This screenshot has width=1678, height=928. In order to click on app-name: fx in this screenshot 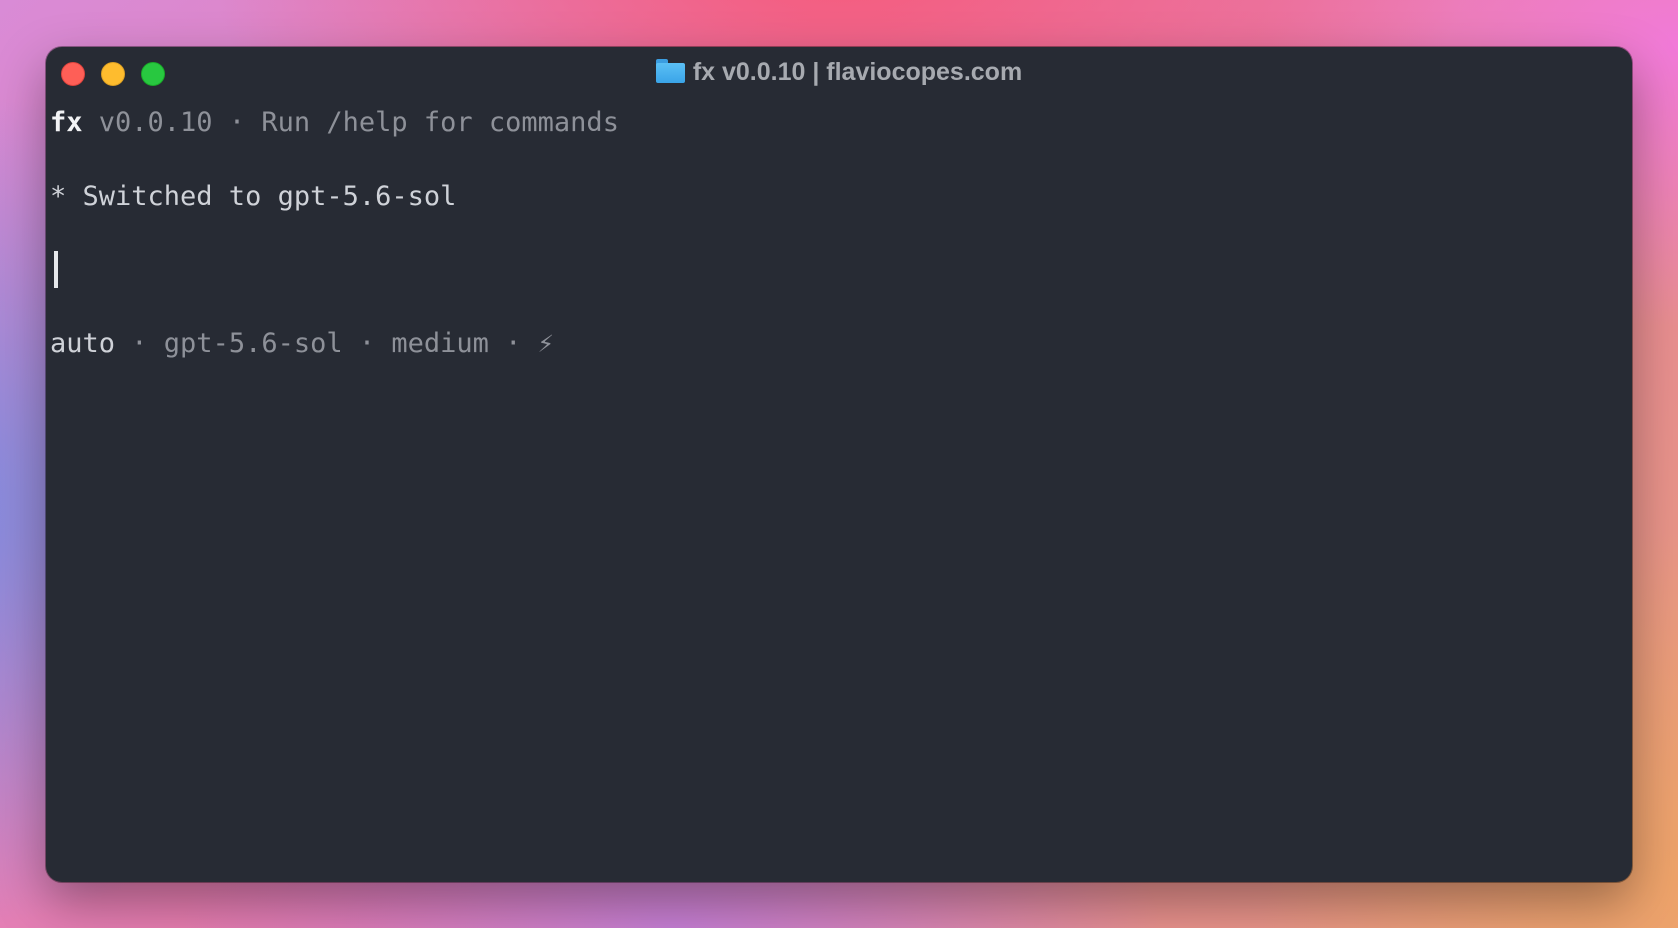, I will do `click(66, 122)`.